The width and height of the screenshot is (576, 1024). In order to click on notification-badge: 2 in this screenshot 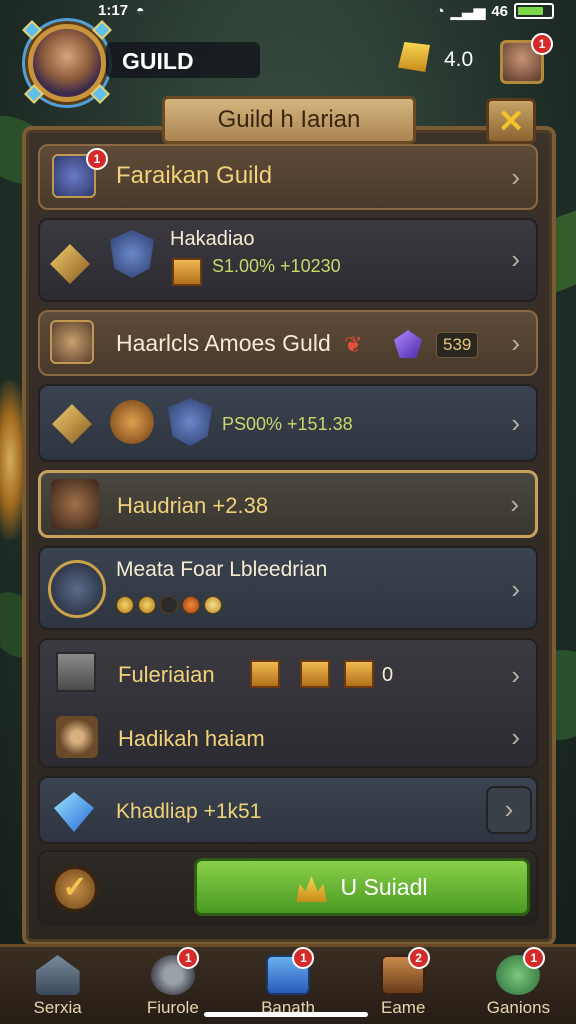, I will do `click(418, 958)`.